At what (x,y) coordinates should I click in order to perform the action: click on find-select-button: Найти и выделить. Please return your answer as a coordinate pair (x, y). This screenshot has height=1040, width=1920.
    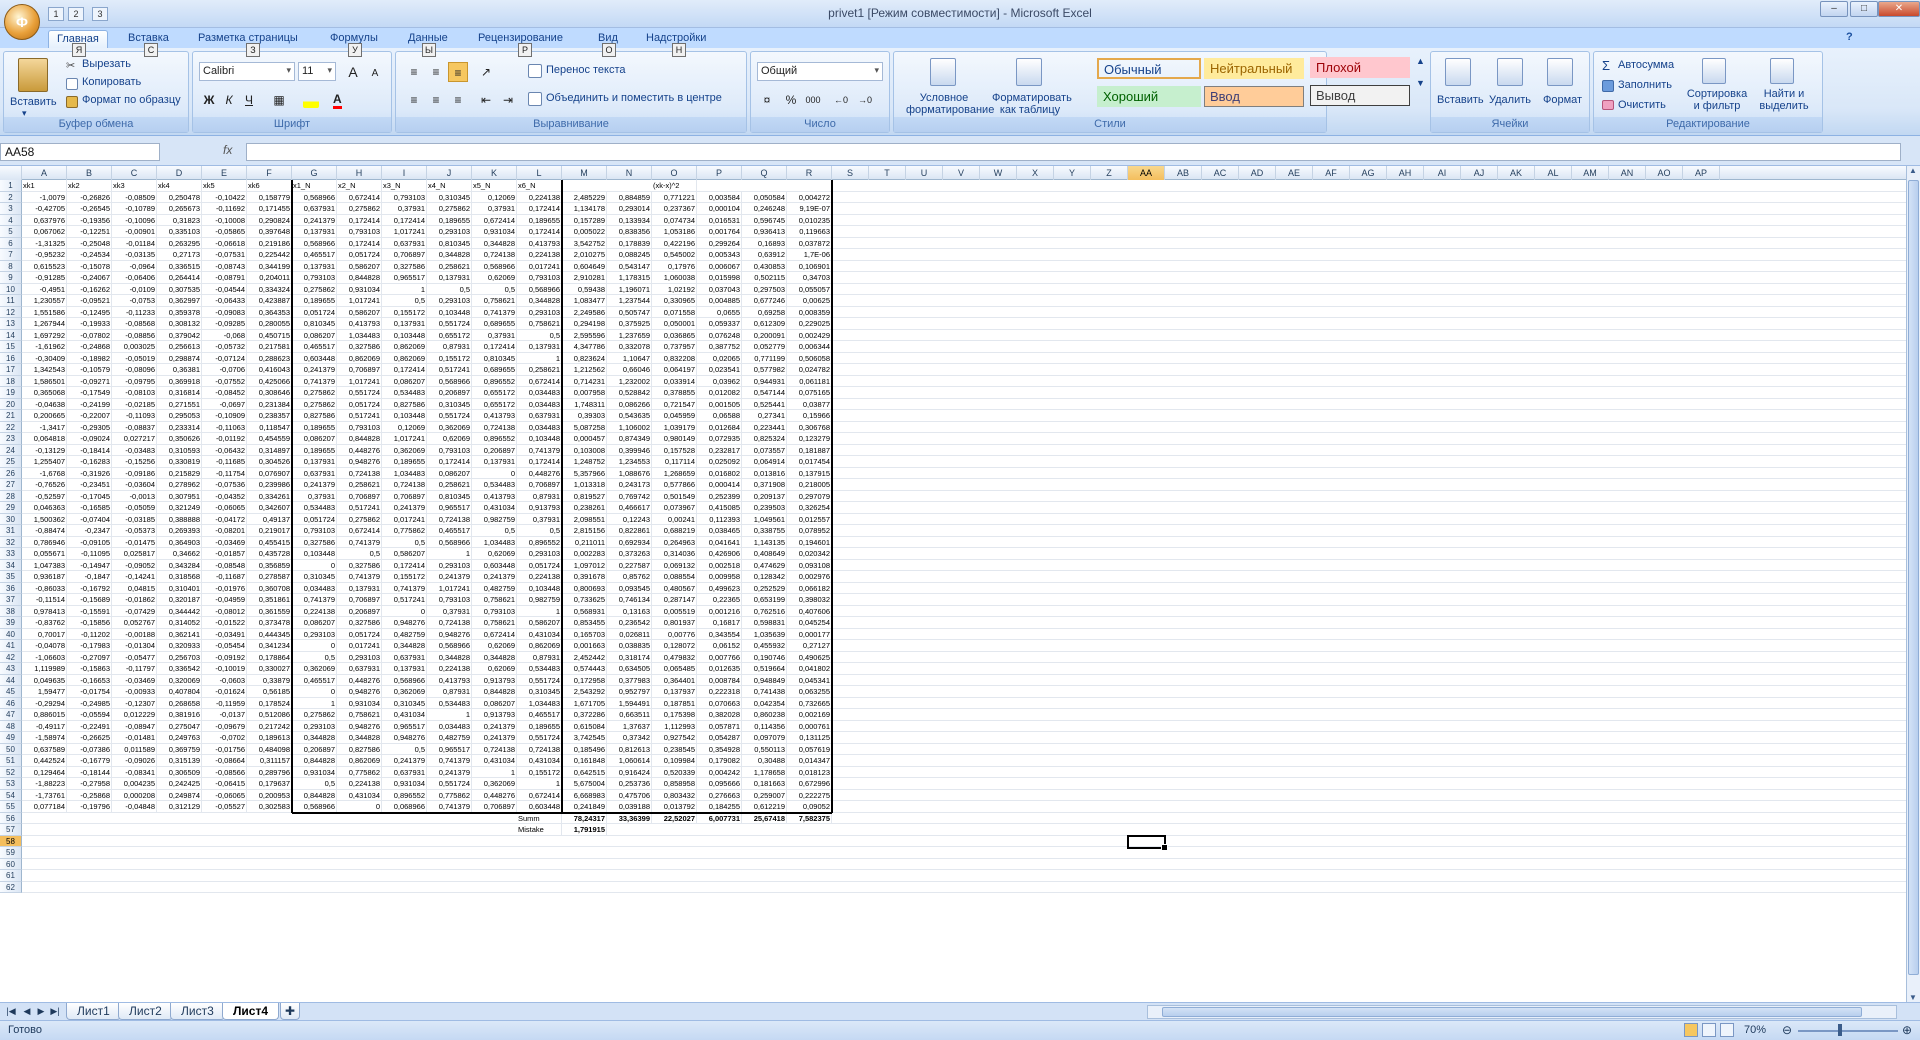
    Looking at the image, I should click on (1784, 100).